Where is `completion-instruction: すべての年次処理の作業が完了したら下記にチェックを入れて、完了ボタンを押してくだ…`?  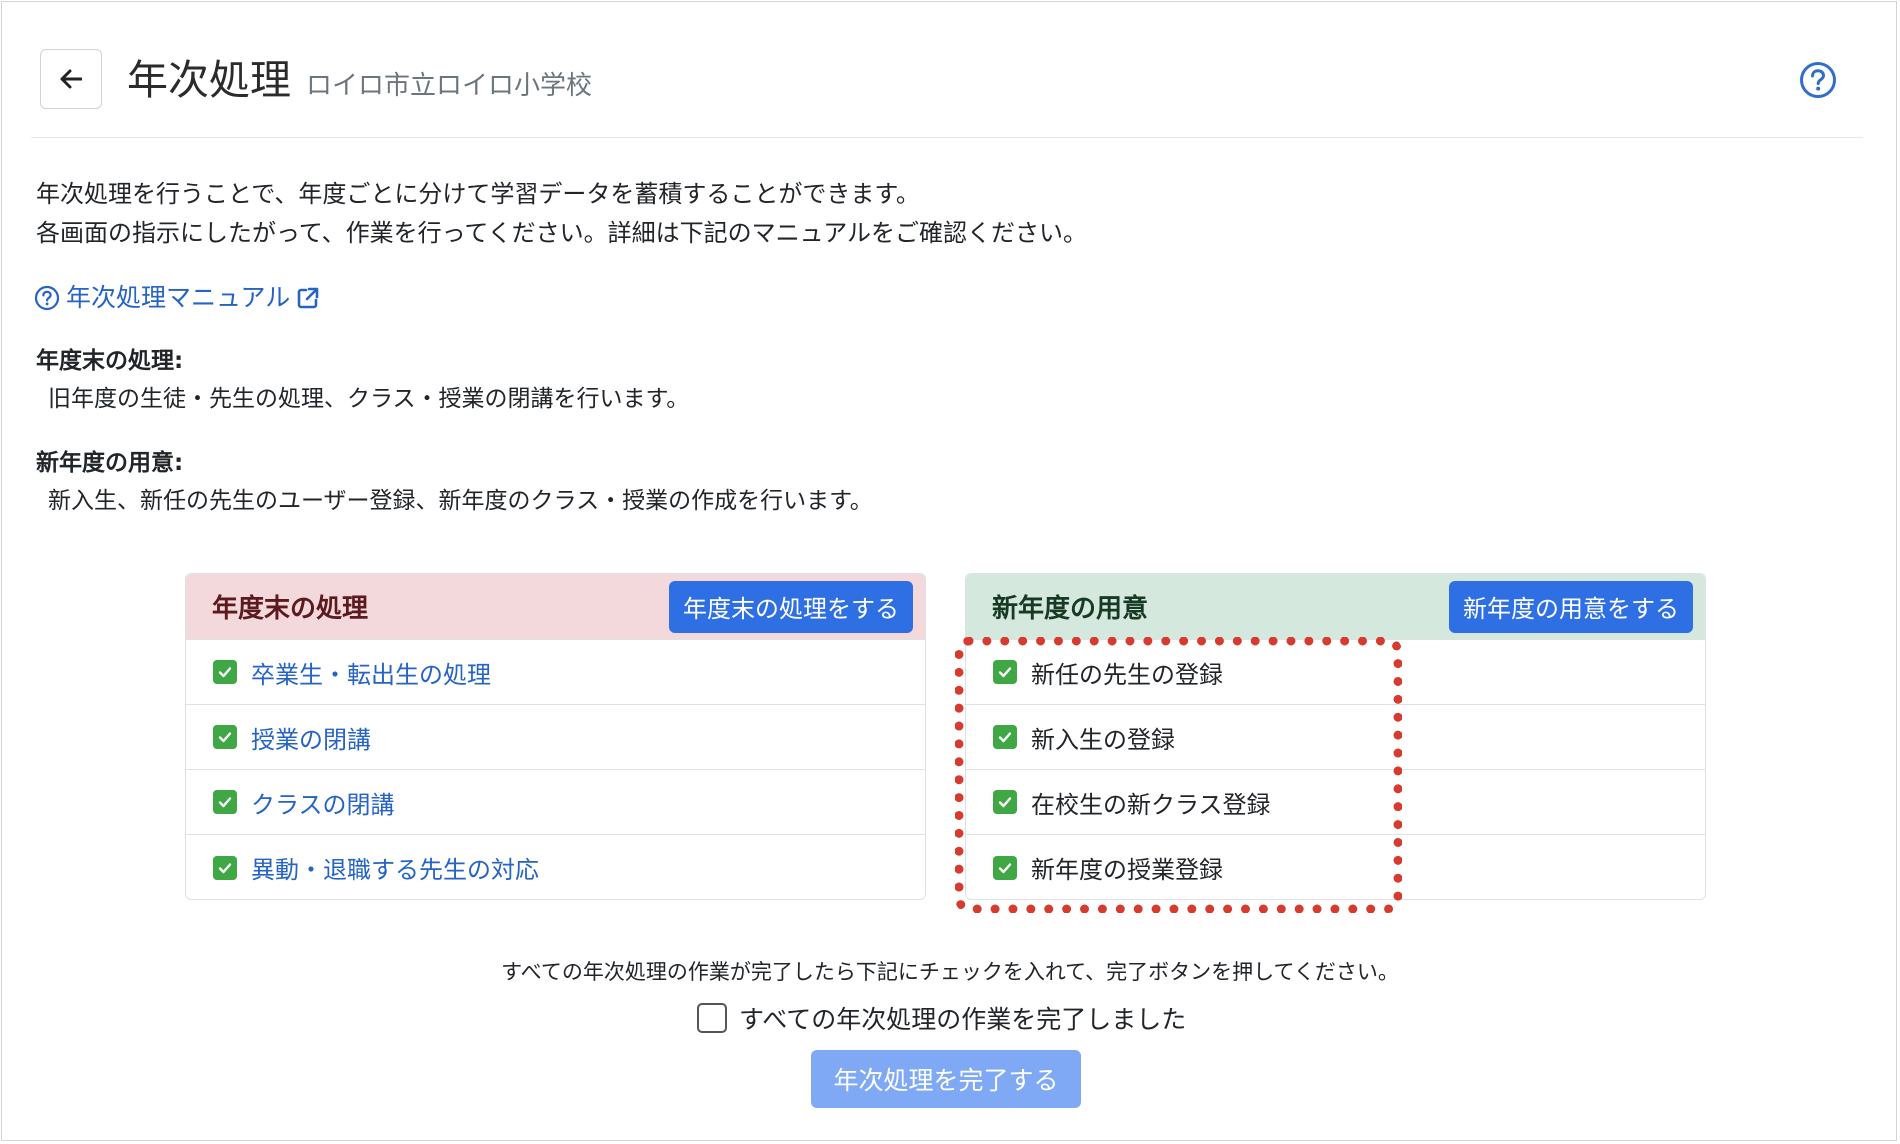 completion-instruction: すべての年次処理の作業が完了したら下記にチェックを入れて、完了ボタンを押してくだ… is located at coordinates (950, 972).